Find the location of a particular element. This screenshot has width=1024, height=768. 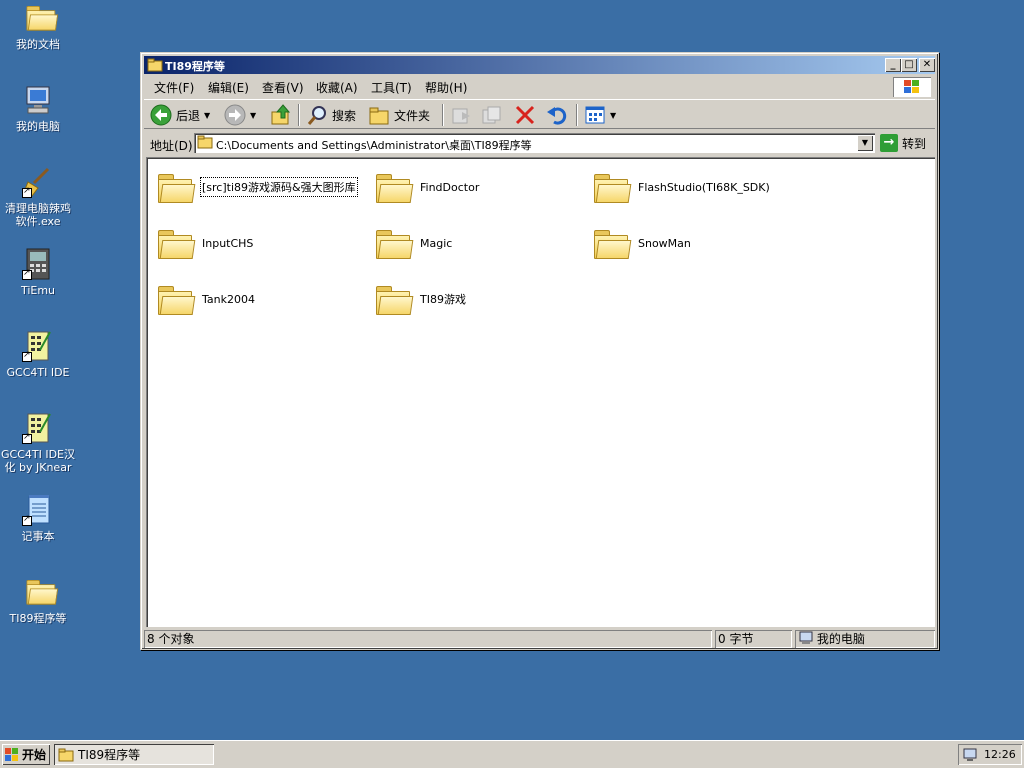

delete-button is located at coordinates (525, 115).